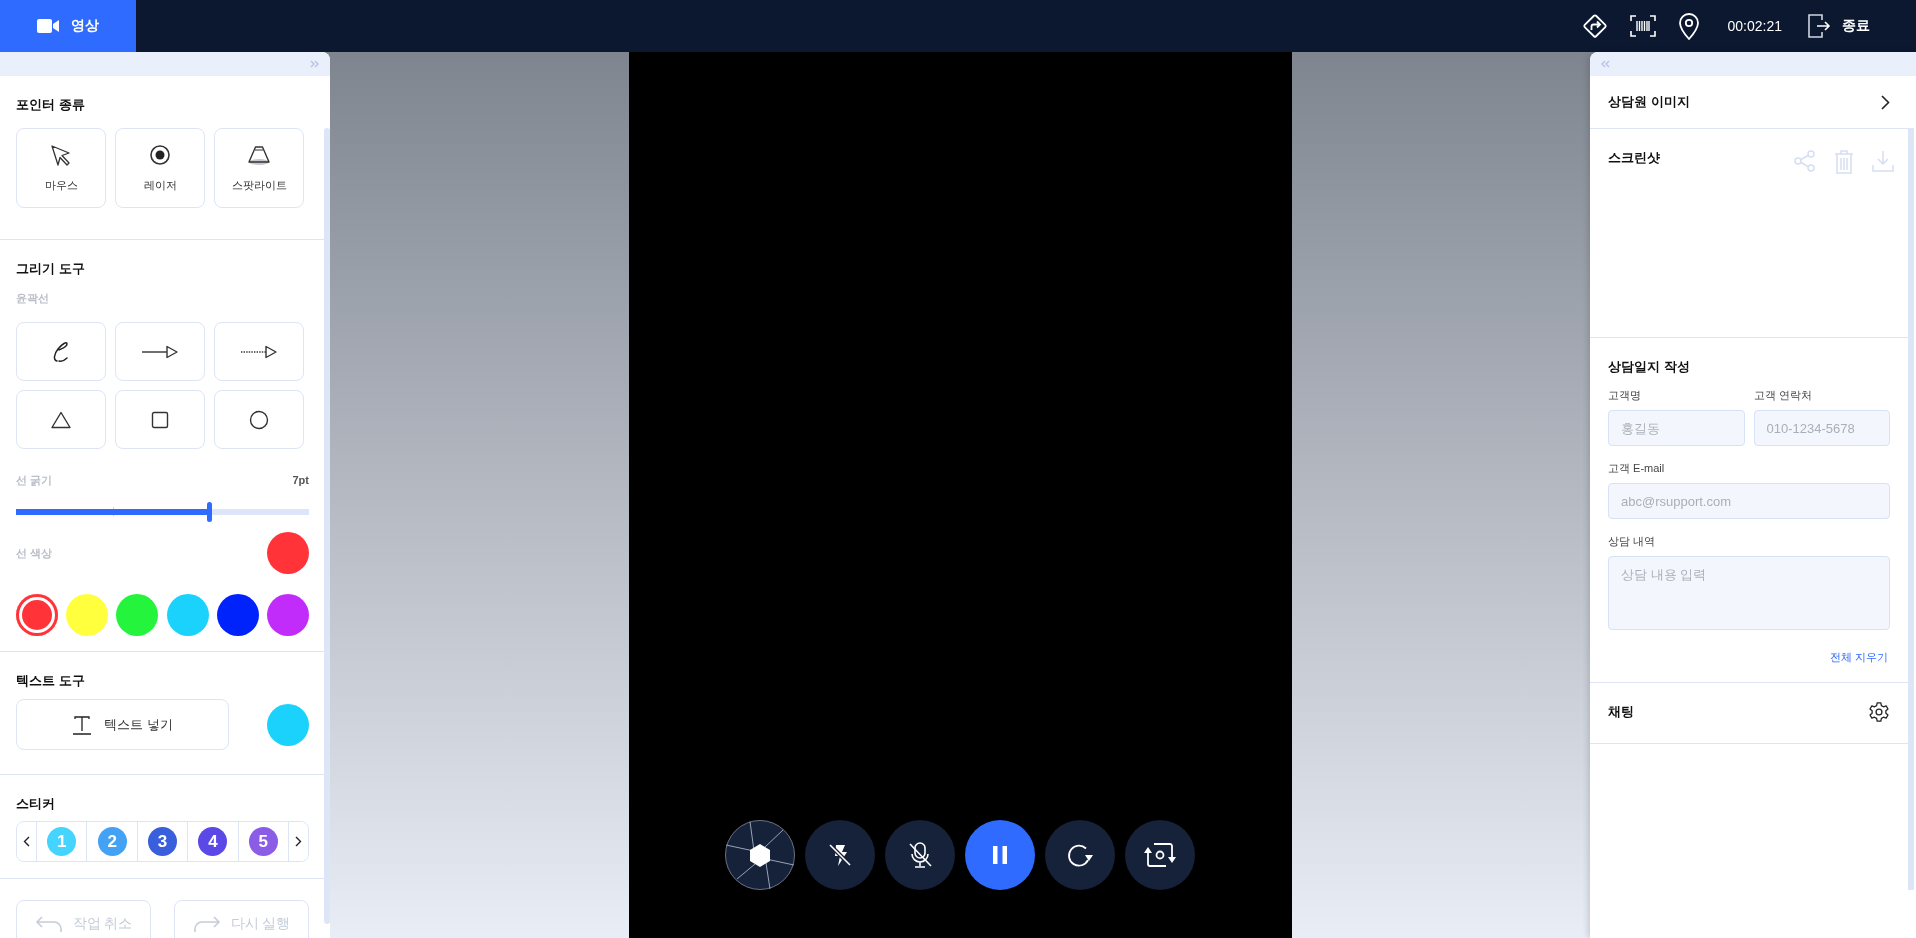 This screenshot has height=938, width=1916. What do you see at coordinates (1000, 855) in the screenshot?
I see `pause-icon` at bounding box center [1000, 855].